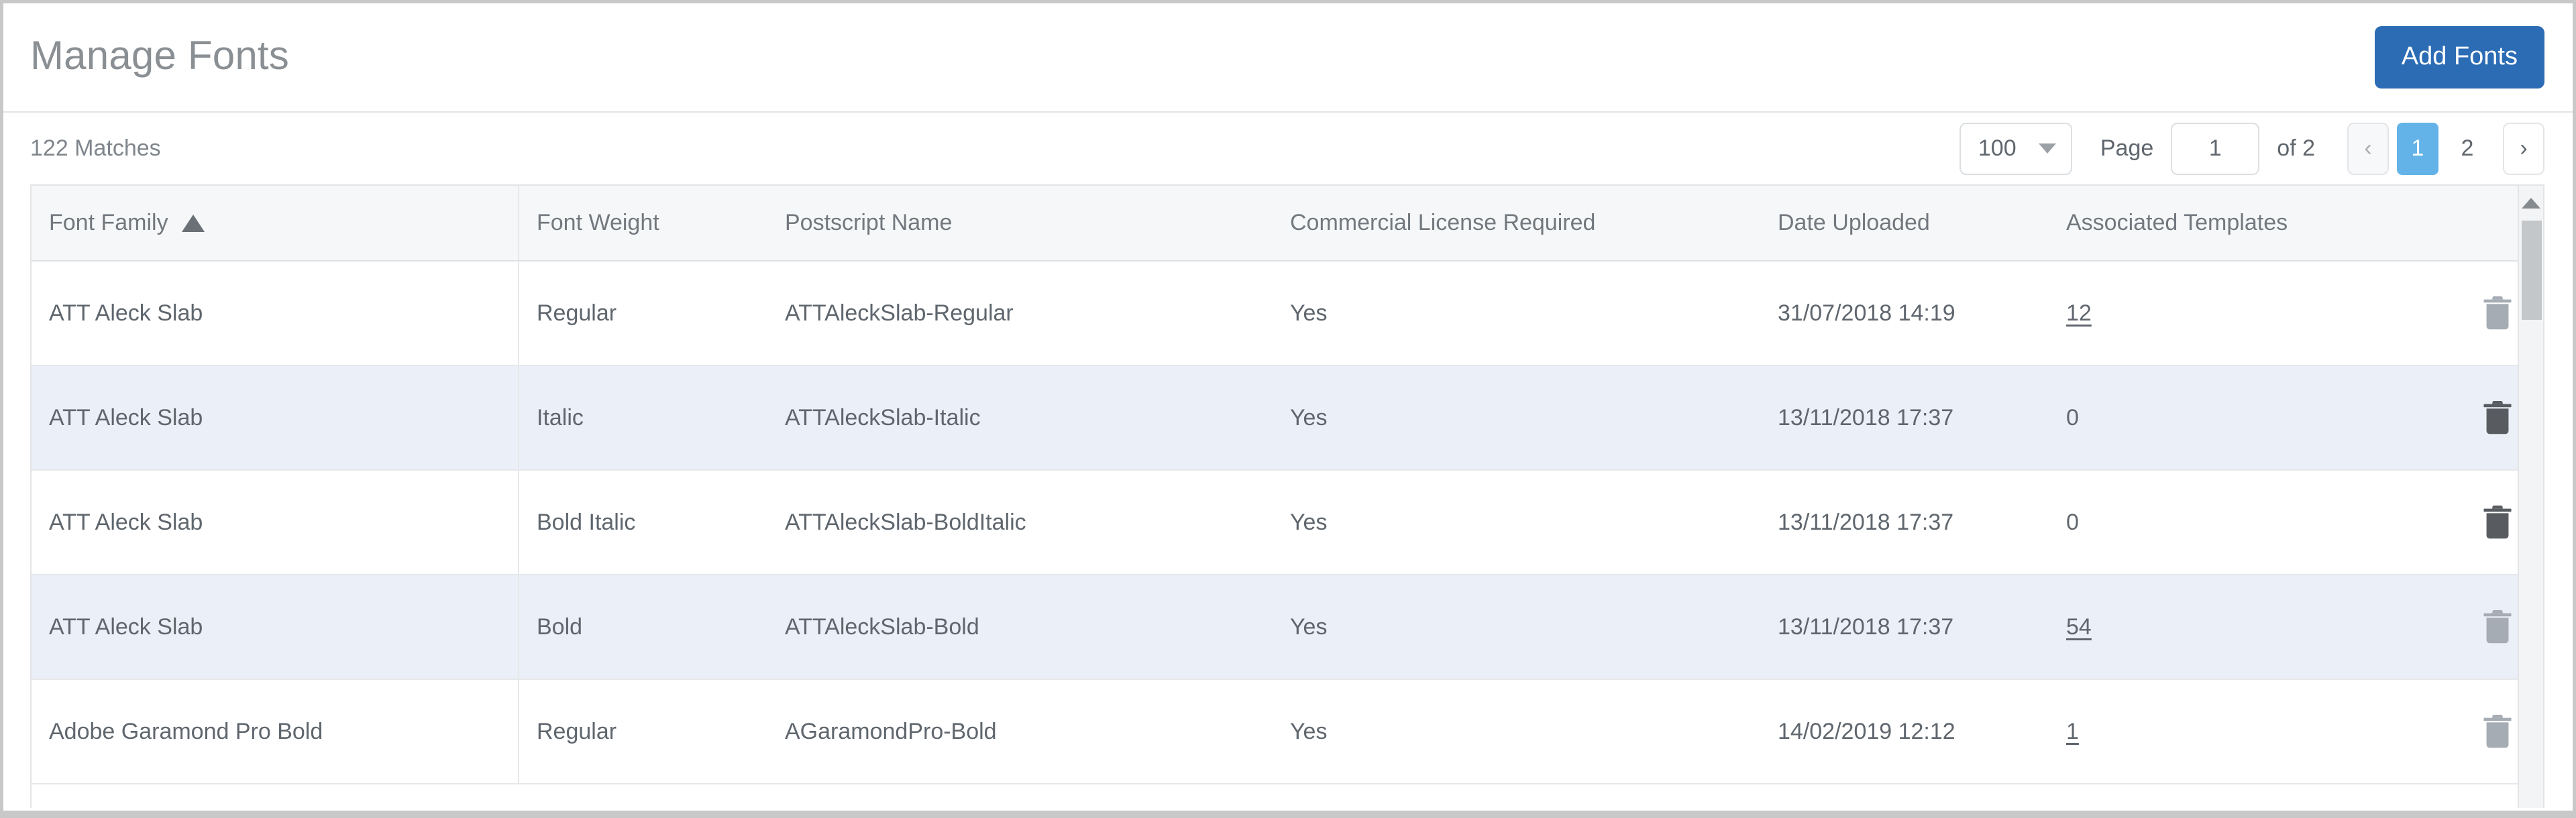  Describe the element at coordinates (2079, 313) in the screenshot. I see `associated-templates-link: 12` at that location.